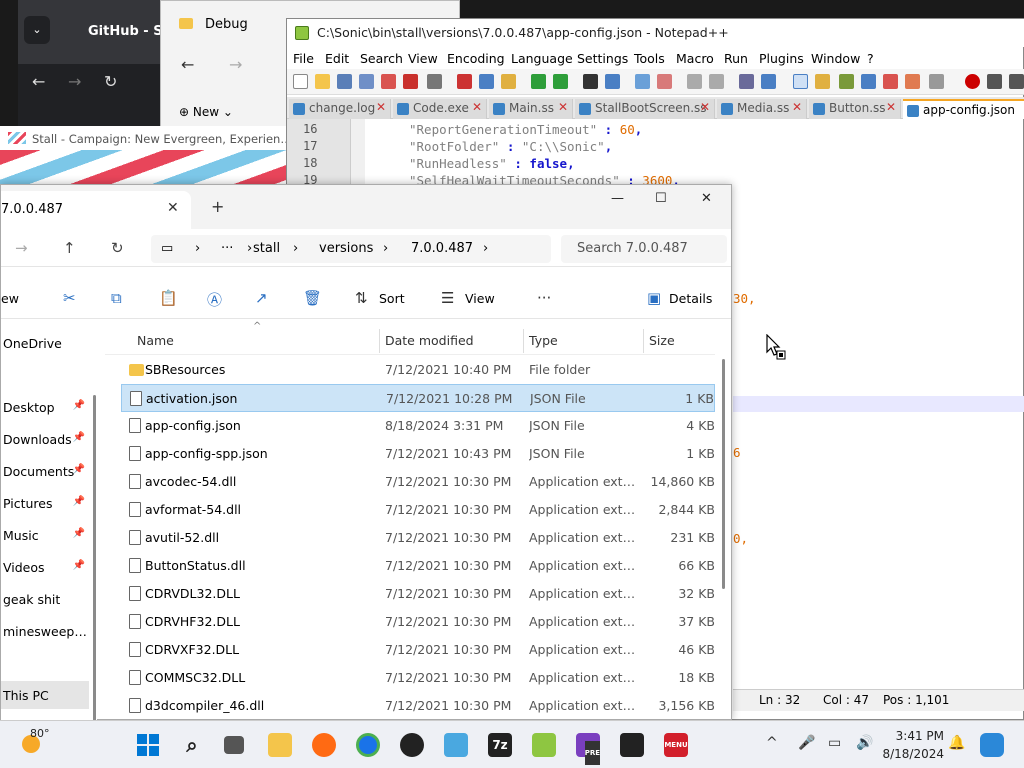  I want to click on record-macro-icon, so click(972, 81).